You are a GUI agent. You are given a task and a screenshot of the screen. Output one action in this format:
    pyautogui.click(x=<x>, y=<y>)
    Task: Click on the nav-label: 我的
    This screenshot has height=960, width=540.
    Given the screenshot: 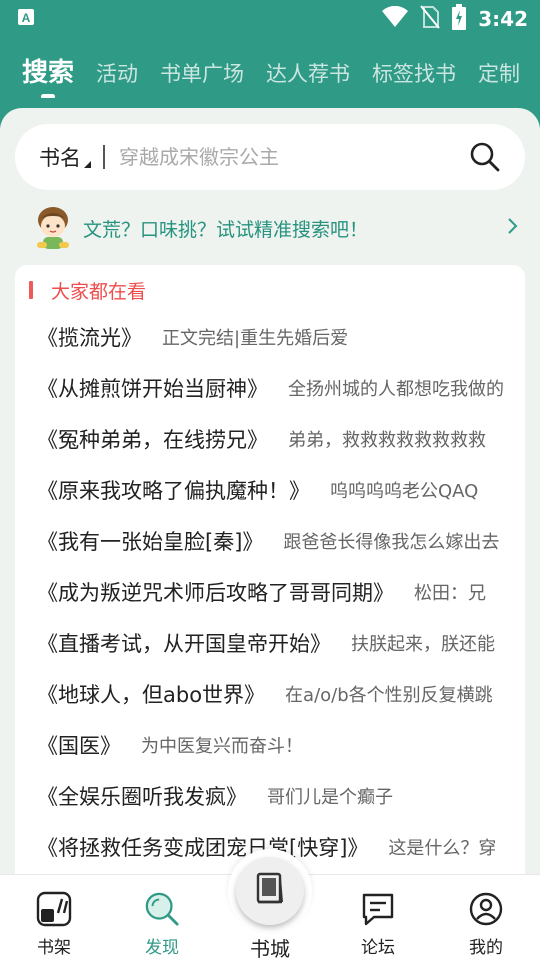 What is the action you would take?
    pyautogui.click(x=486, y=948)
    